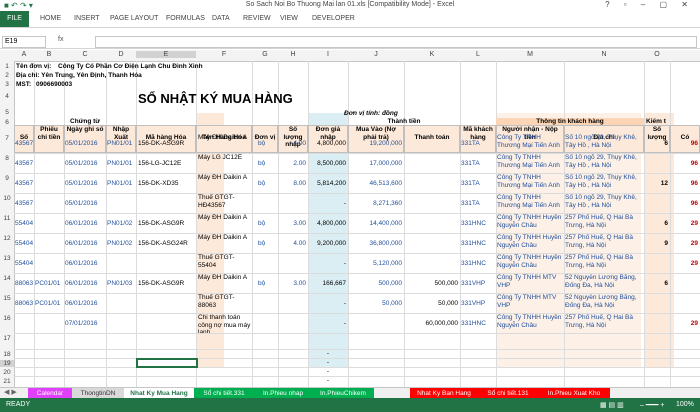 This screenshot has width=700, height=412. What do you see at coordinates (60, 39) in the screenshot?
I see `fx-icon: fx` at bounding box center [60, 39].